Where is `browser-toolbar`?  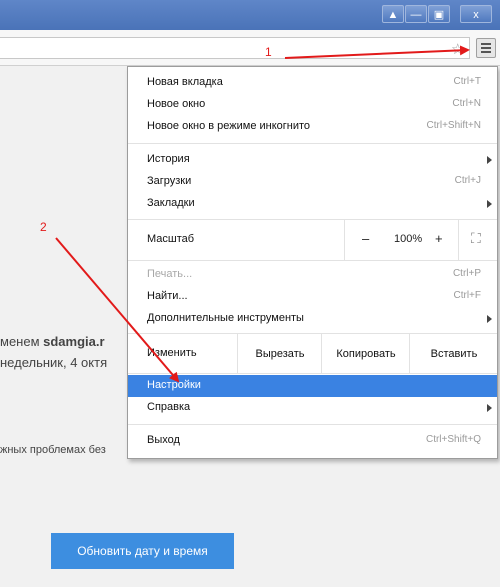 browser-toolbar is located at coordinates (250, 48).